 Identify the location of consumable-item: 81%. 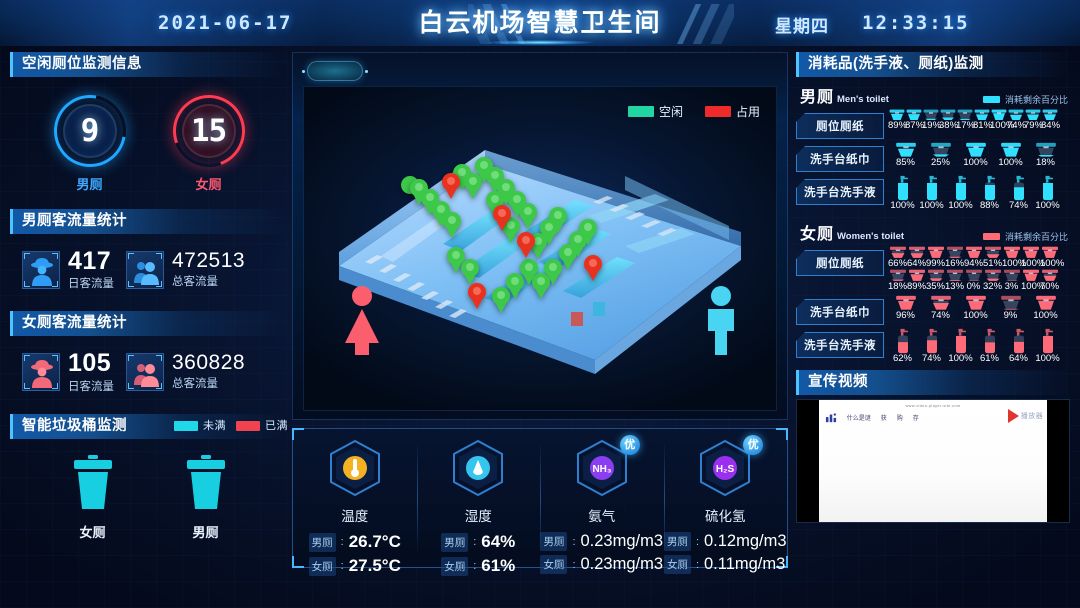
(983, 120).